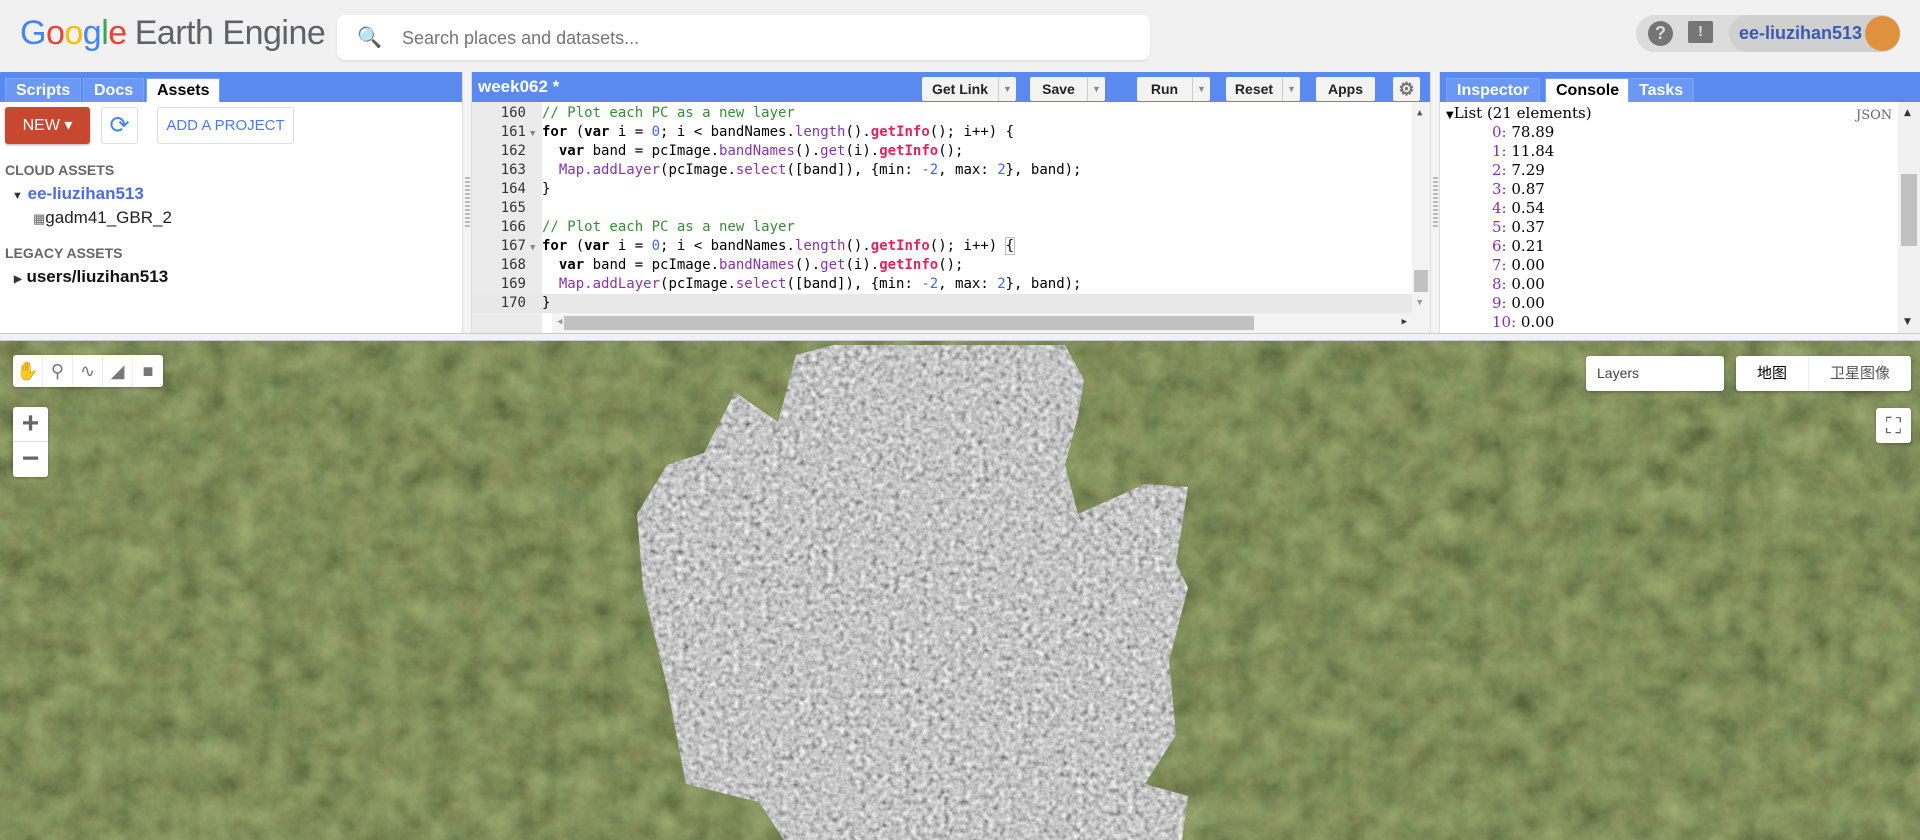 This screenshot has height=840, width=1920. Describe the element at coordinates (91, 277) in the screenshot. I see `legacy-folder-item: ▶ users/liuzihan513` at that location.